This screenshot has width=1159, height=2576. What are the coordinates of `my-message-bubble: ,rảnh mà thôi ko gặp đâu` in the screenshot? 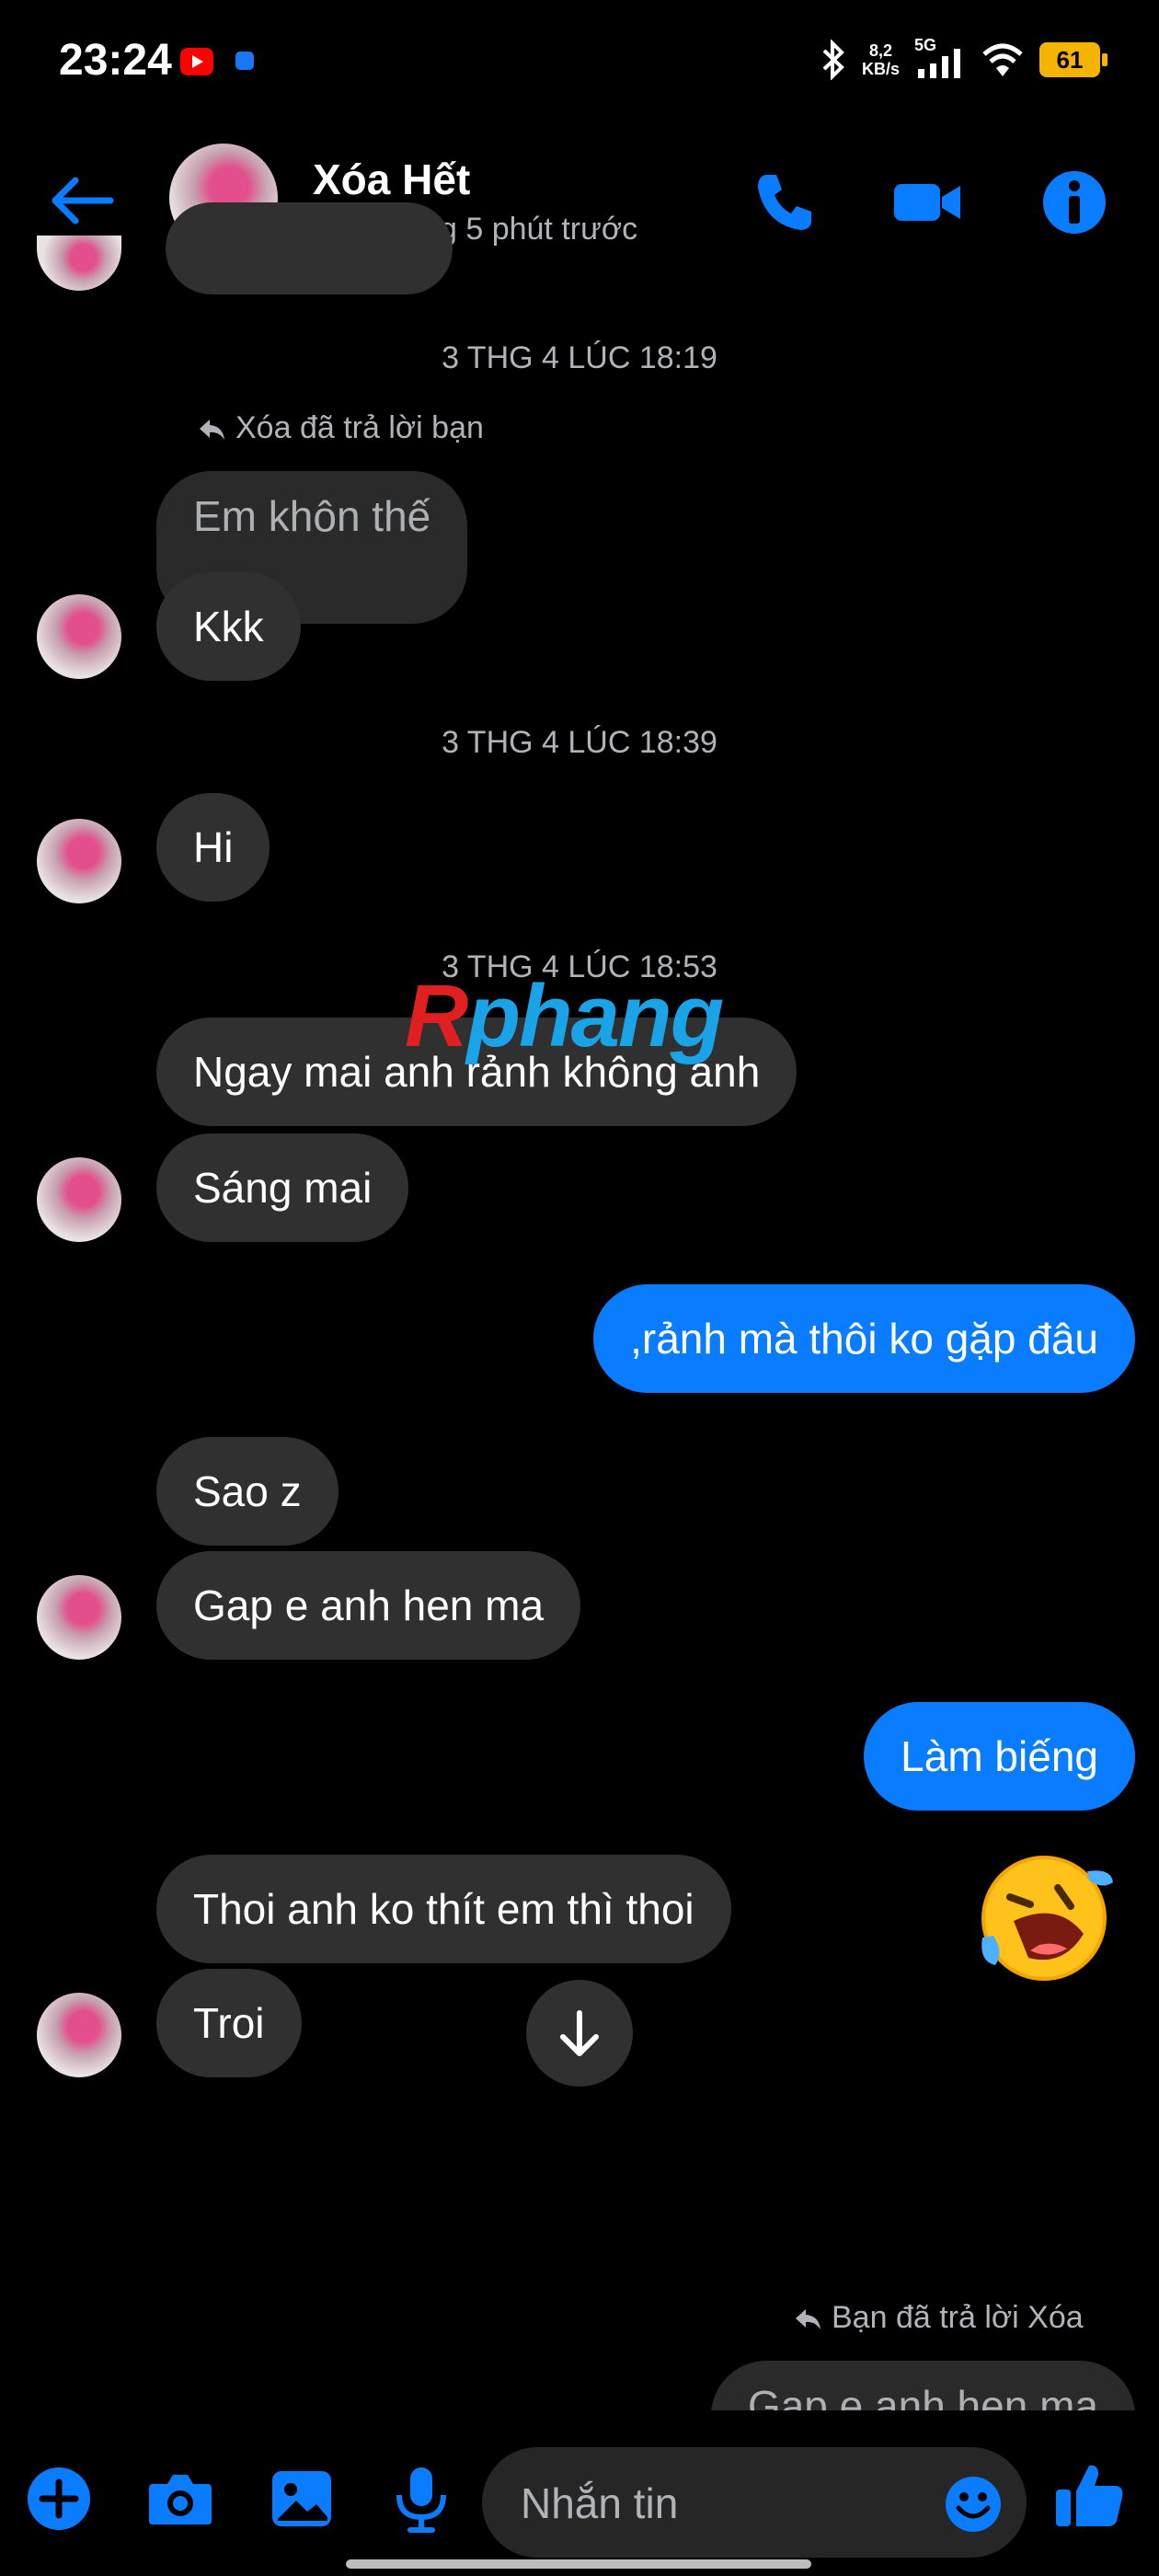 It's located at (864, 1338).